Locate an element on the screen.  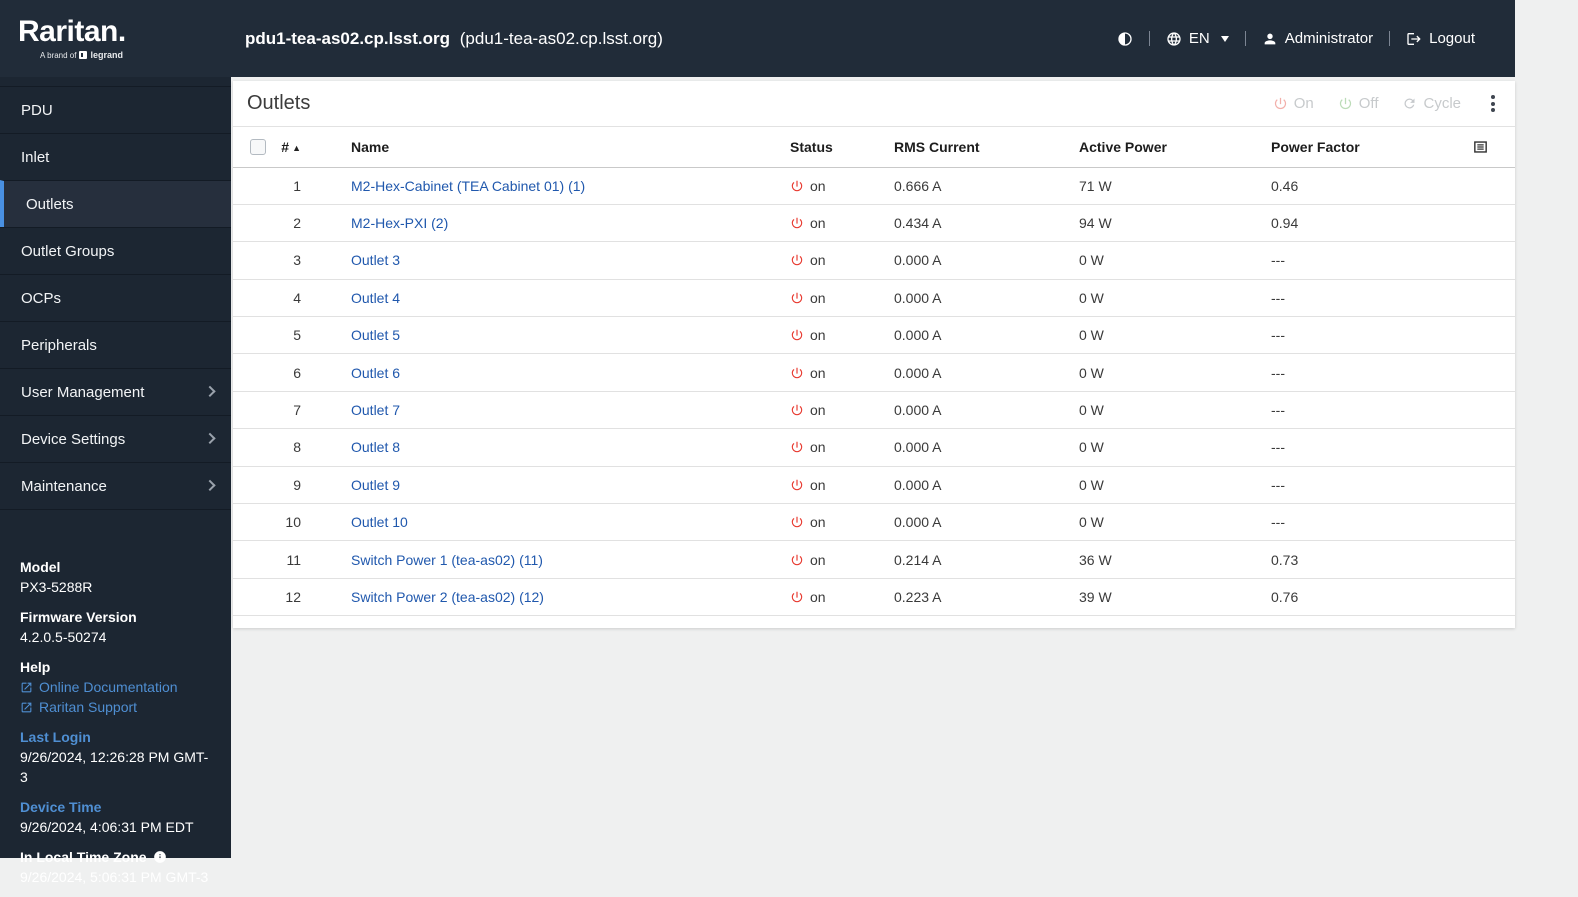
row-checkbox-cell is located at coordinates (256, 597).